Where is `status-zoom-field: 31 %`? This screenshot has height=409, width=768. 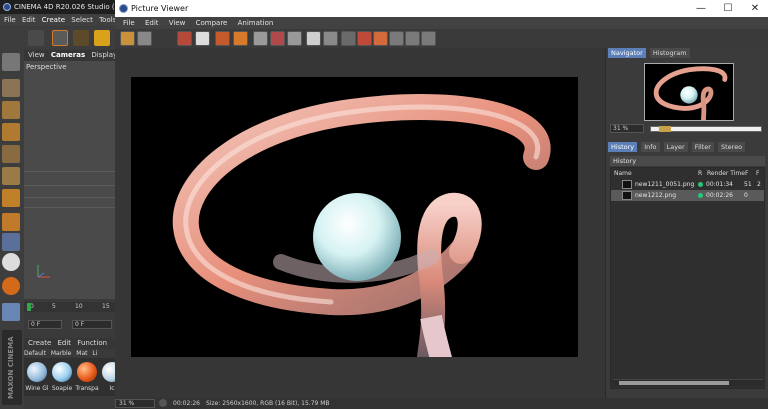
status-zoom-field: 31 % is located at coordinates (135, 403).